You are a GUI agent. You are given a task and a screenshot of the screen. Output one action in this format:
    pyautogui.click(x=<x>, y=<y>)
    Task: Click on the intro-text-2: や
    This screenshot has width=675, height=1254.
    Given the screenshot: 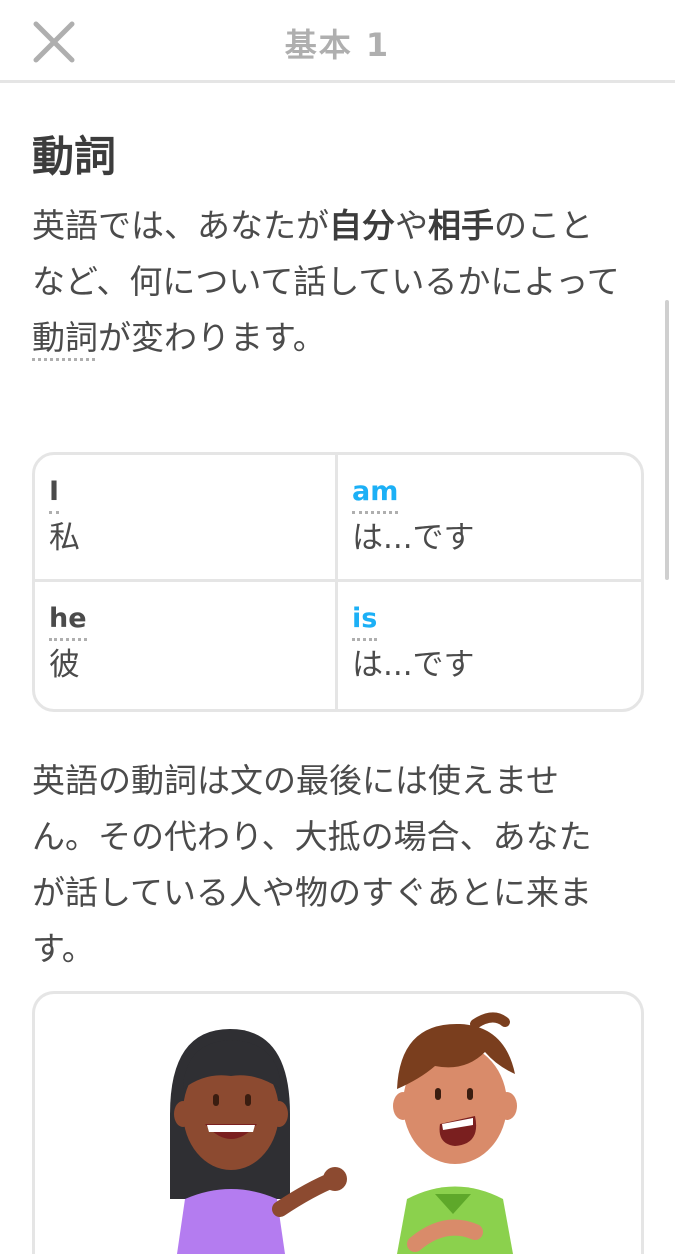 What is the action you would take?
    pyautogui.click(x=411, y=225)
    